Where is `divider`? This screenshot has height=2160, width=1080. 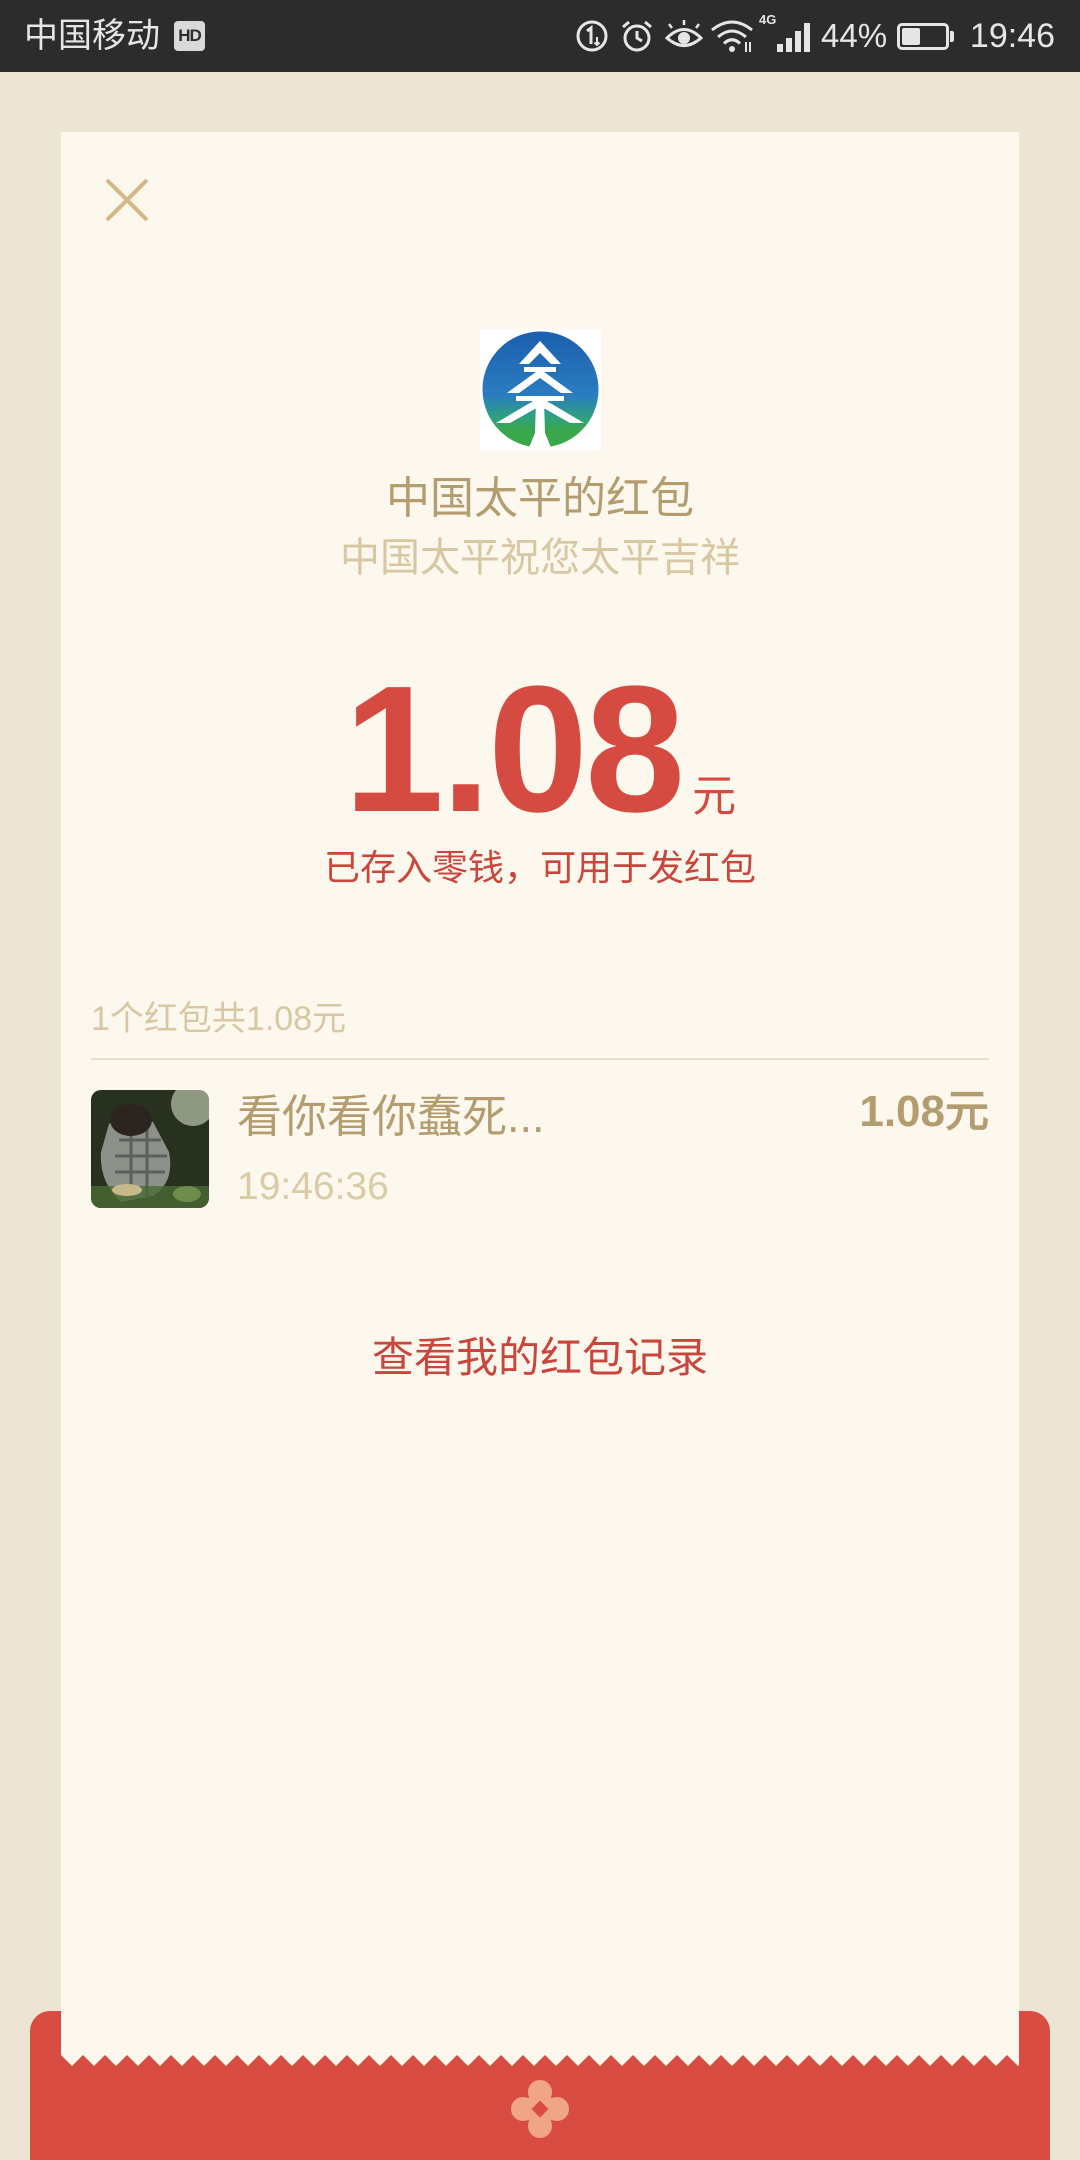
divider is located at coordinates (540, 1059).